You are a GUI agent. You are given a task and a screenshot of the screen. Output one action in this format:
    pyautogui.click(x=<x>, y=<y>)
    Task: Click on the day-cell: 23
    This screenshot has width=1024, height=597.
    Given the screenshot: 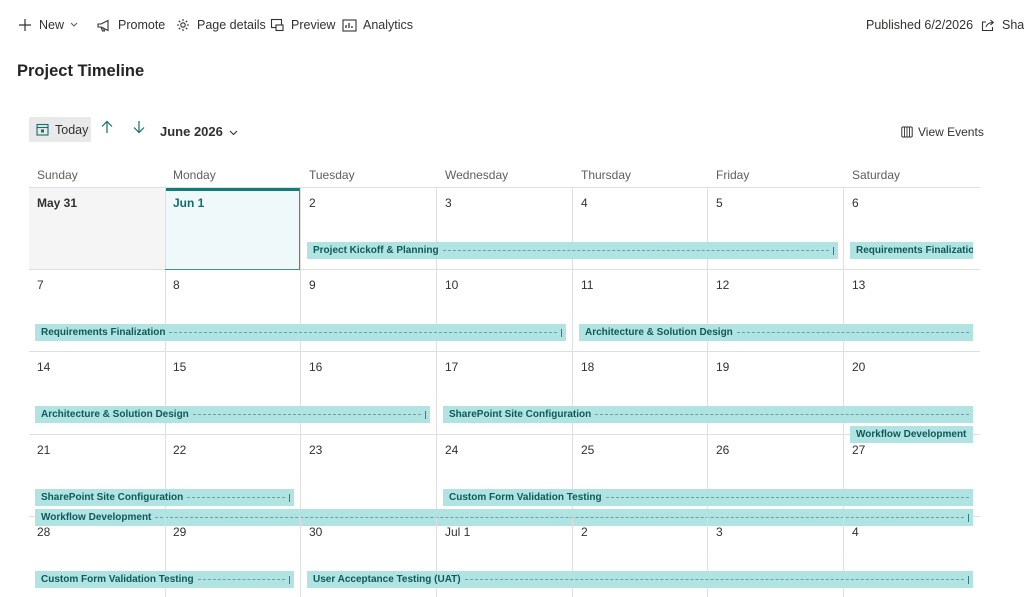 What is the action you would take?
    pyautogui.click(x=315, y=450)
    